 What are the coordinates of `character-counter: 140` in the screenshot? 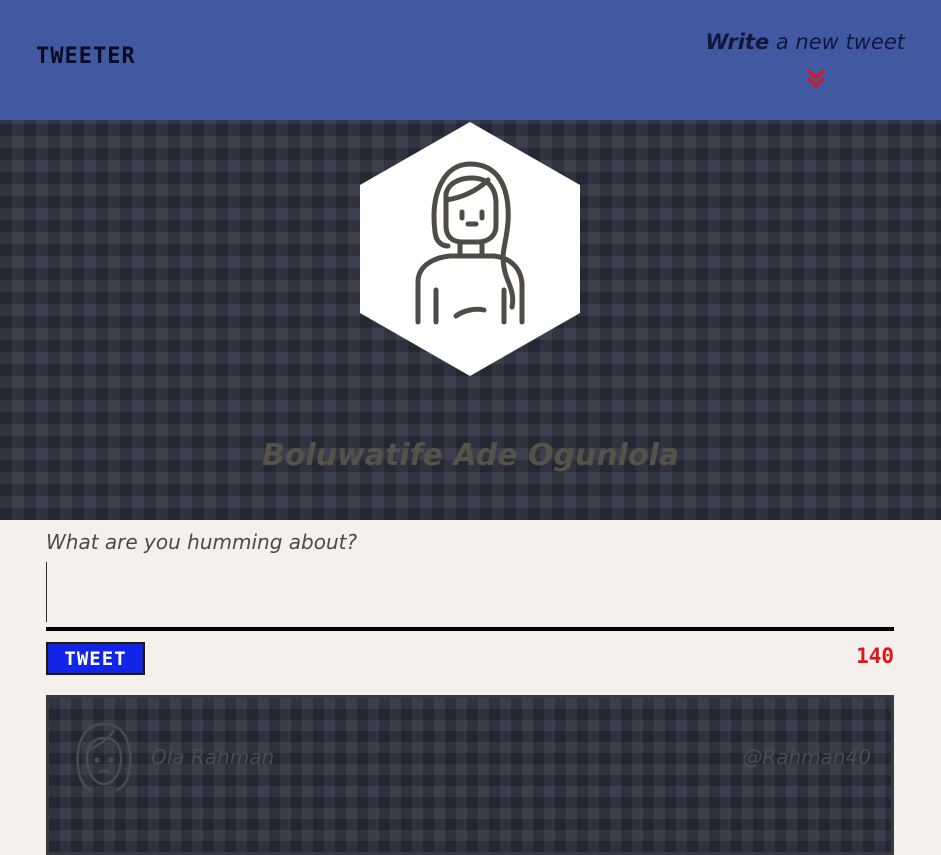 It's located at (875, 656).